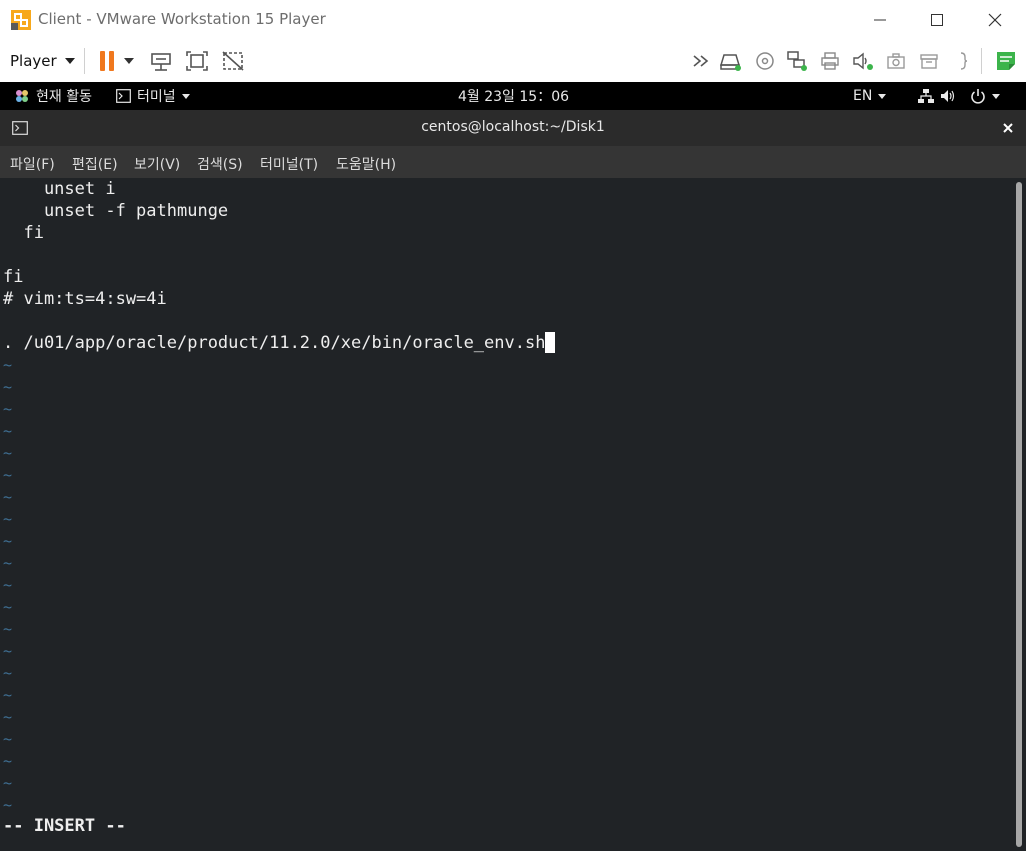 This screenshot has width=1026, height=851. I want to click on camera-button, so click(896, 61).